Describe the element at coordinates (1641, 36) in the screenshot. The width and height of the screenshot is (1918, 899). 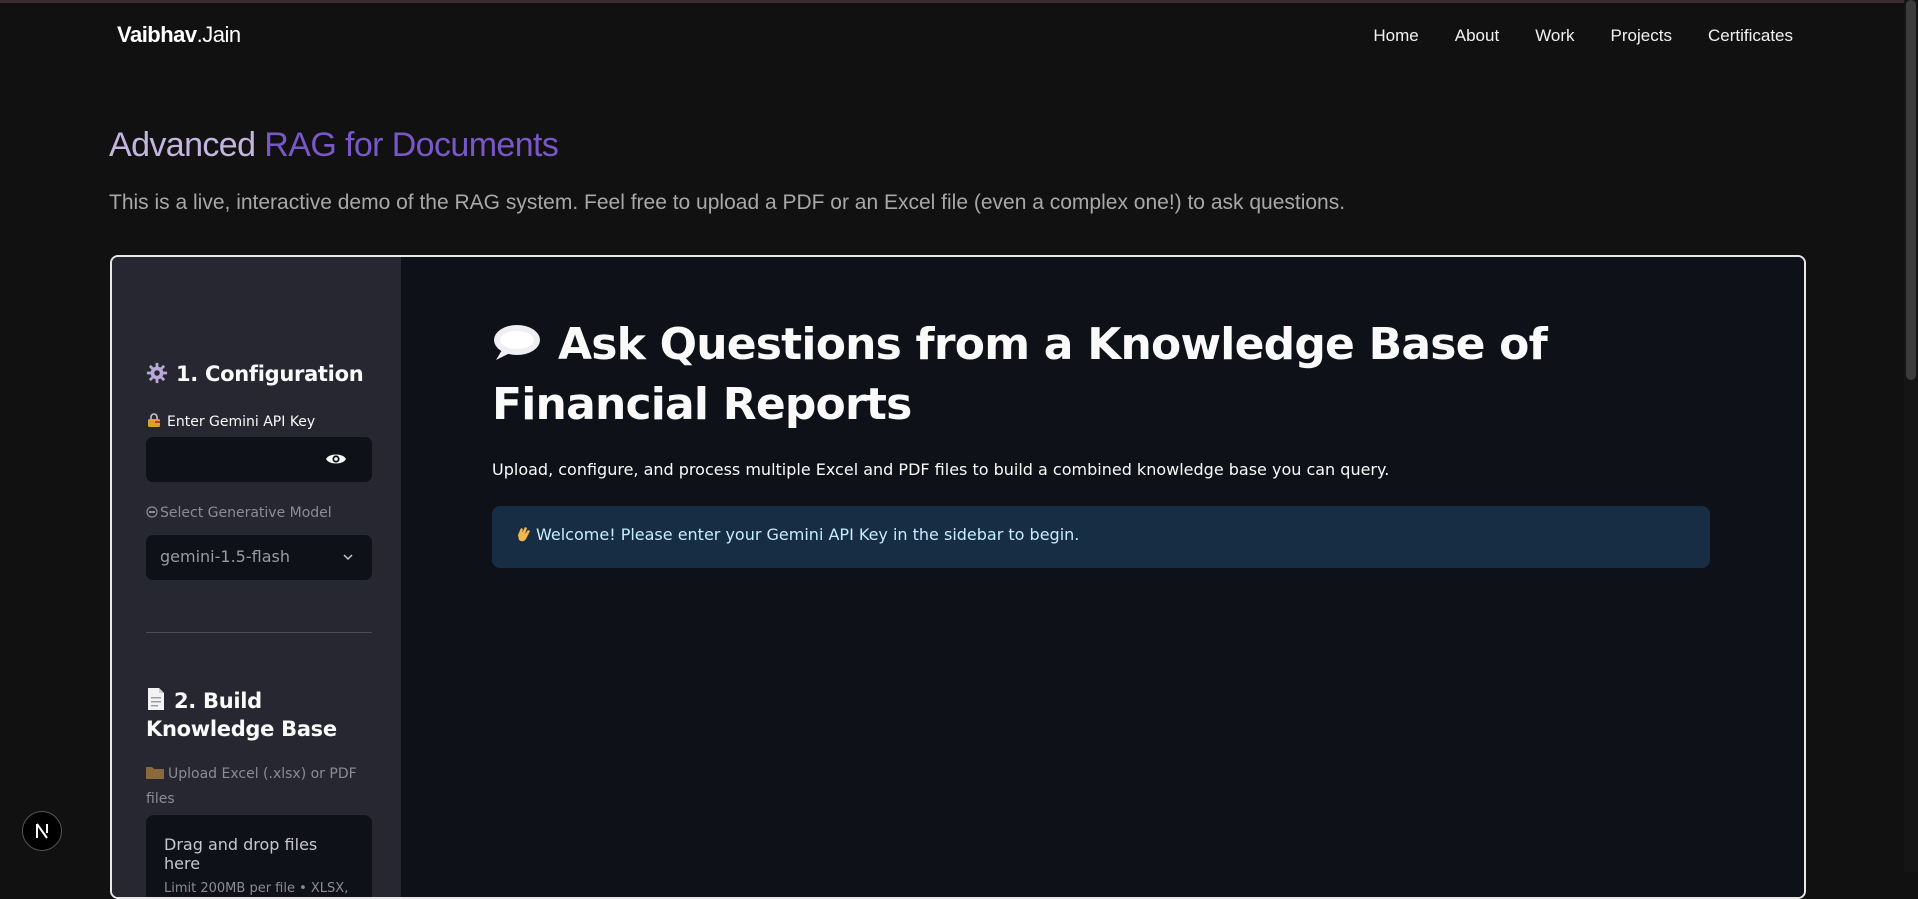
I see `nav-projects: Projects` at that location.